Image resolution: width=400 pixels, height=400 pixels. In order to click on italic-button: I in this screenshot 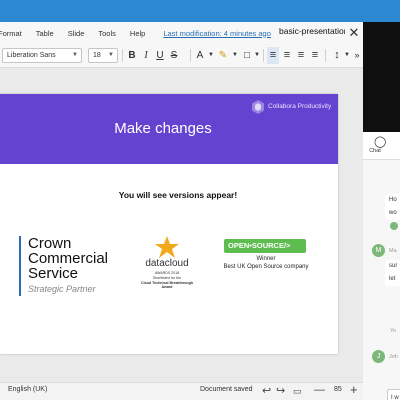, I will do `click(146, 55)`.